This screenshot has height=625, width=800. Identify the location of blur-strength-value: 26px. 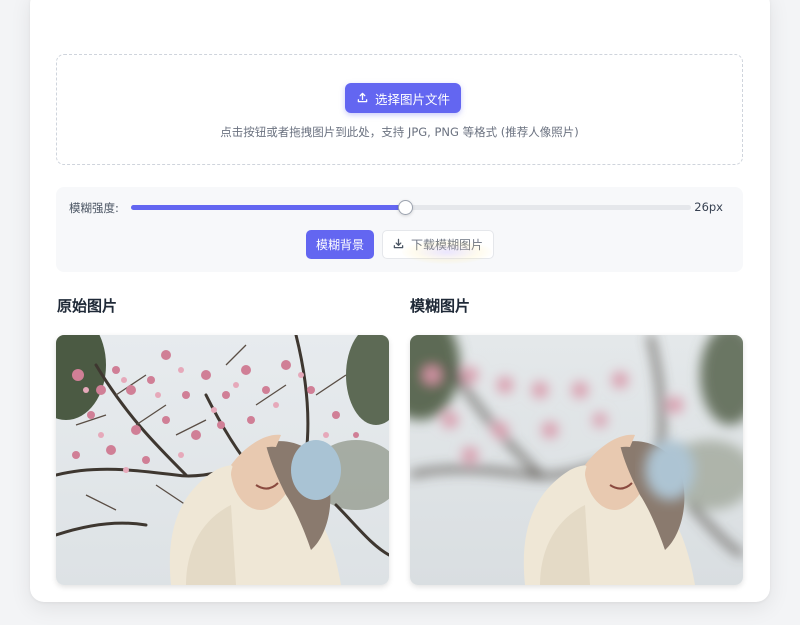
(708, 207).